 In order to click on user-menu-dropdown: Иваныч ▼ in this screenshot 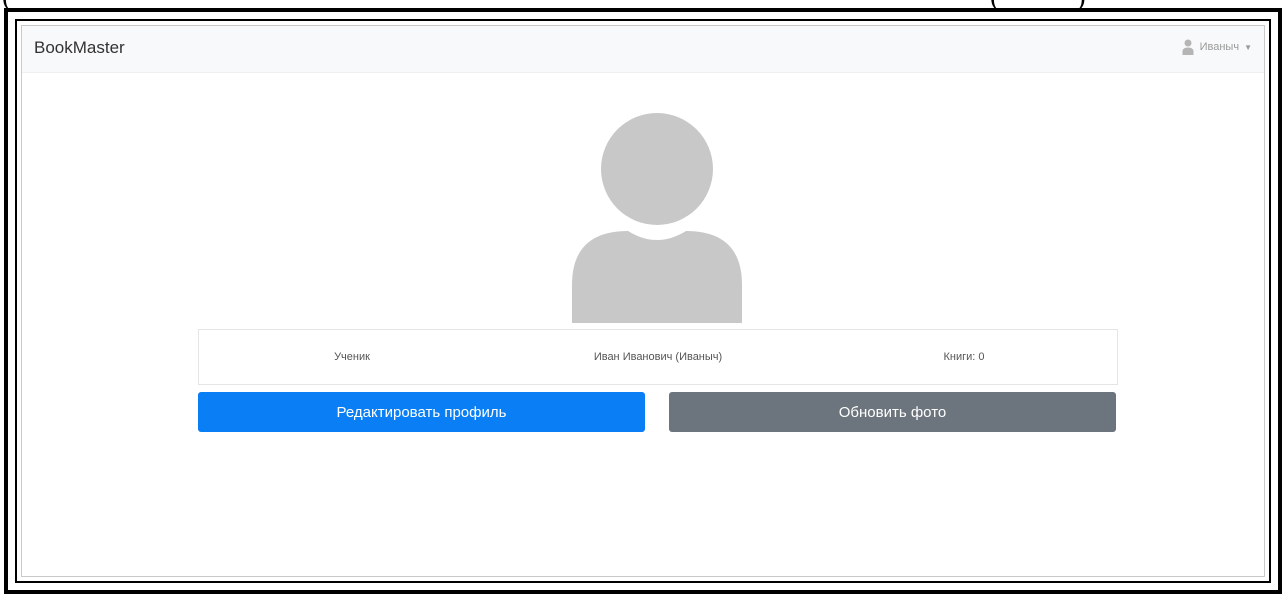, I will do `click(1217, 47)`.